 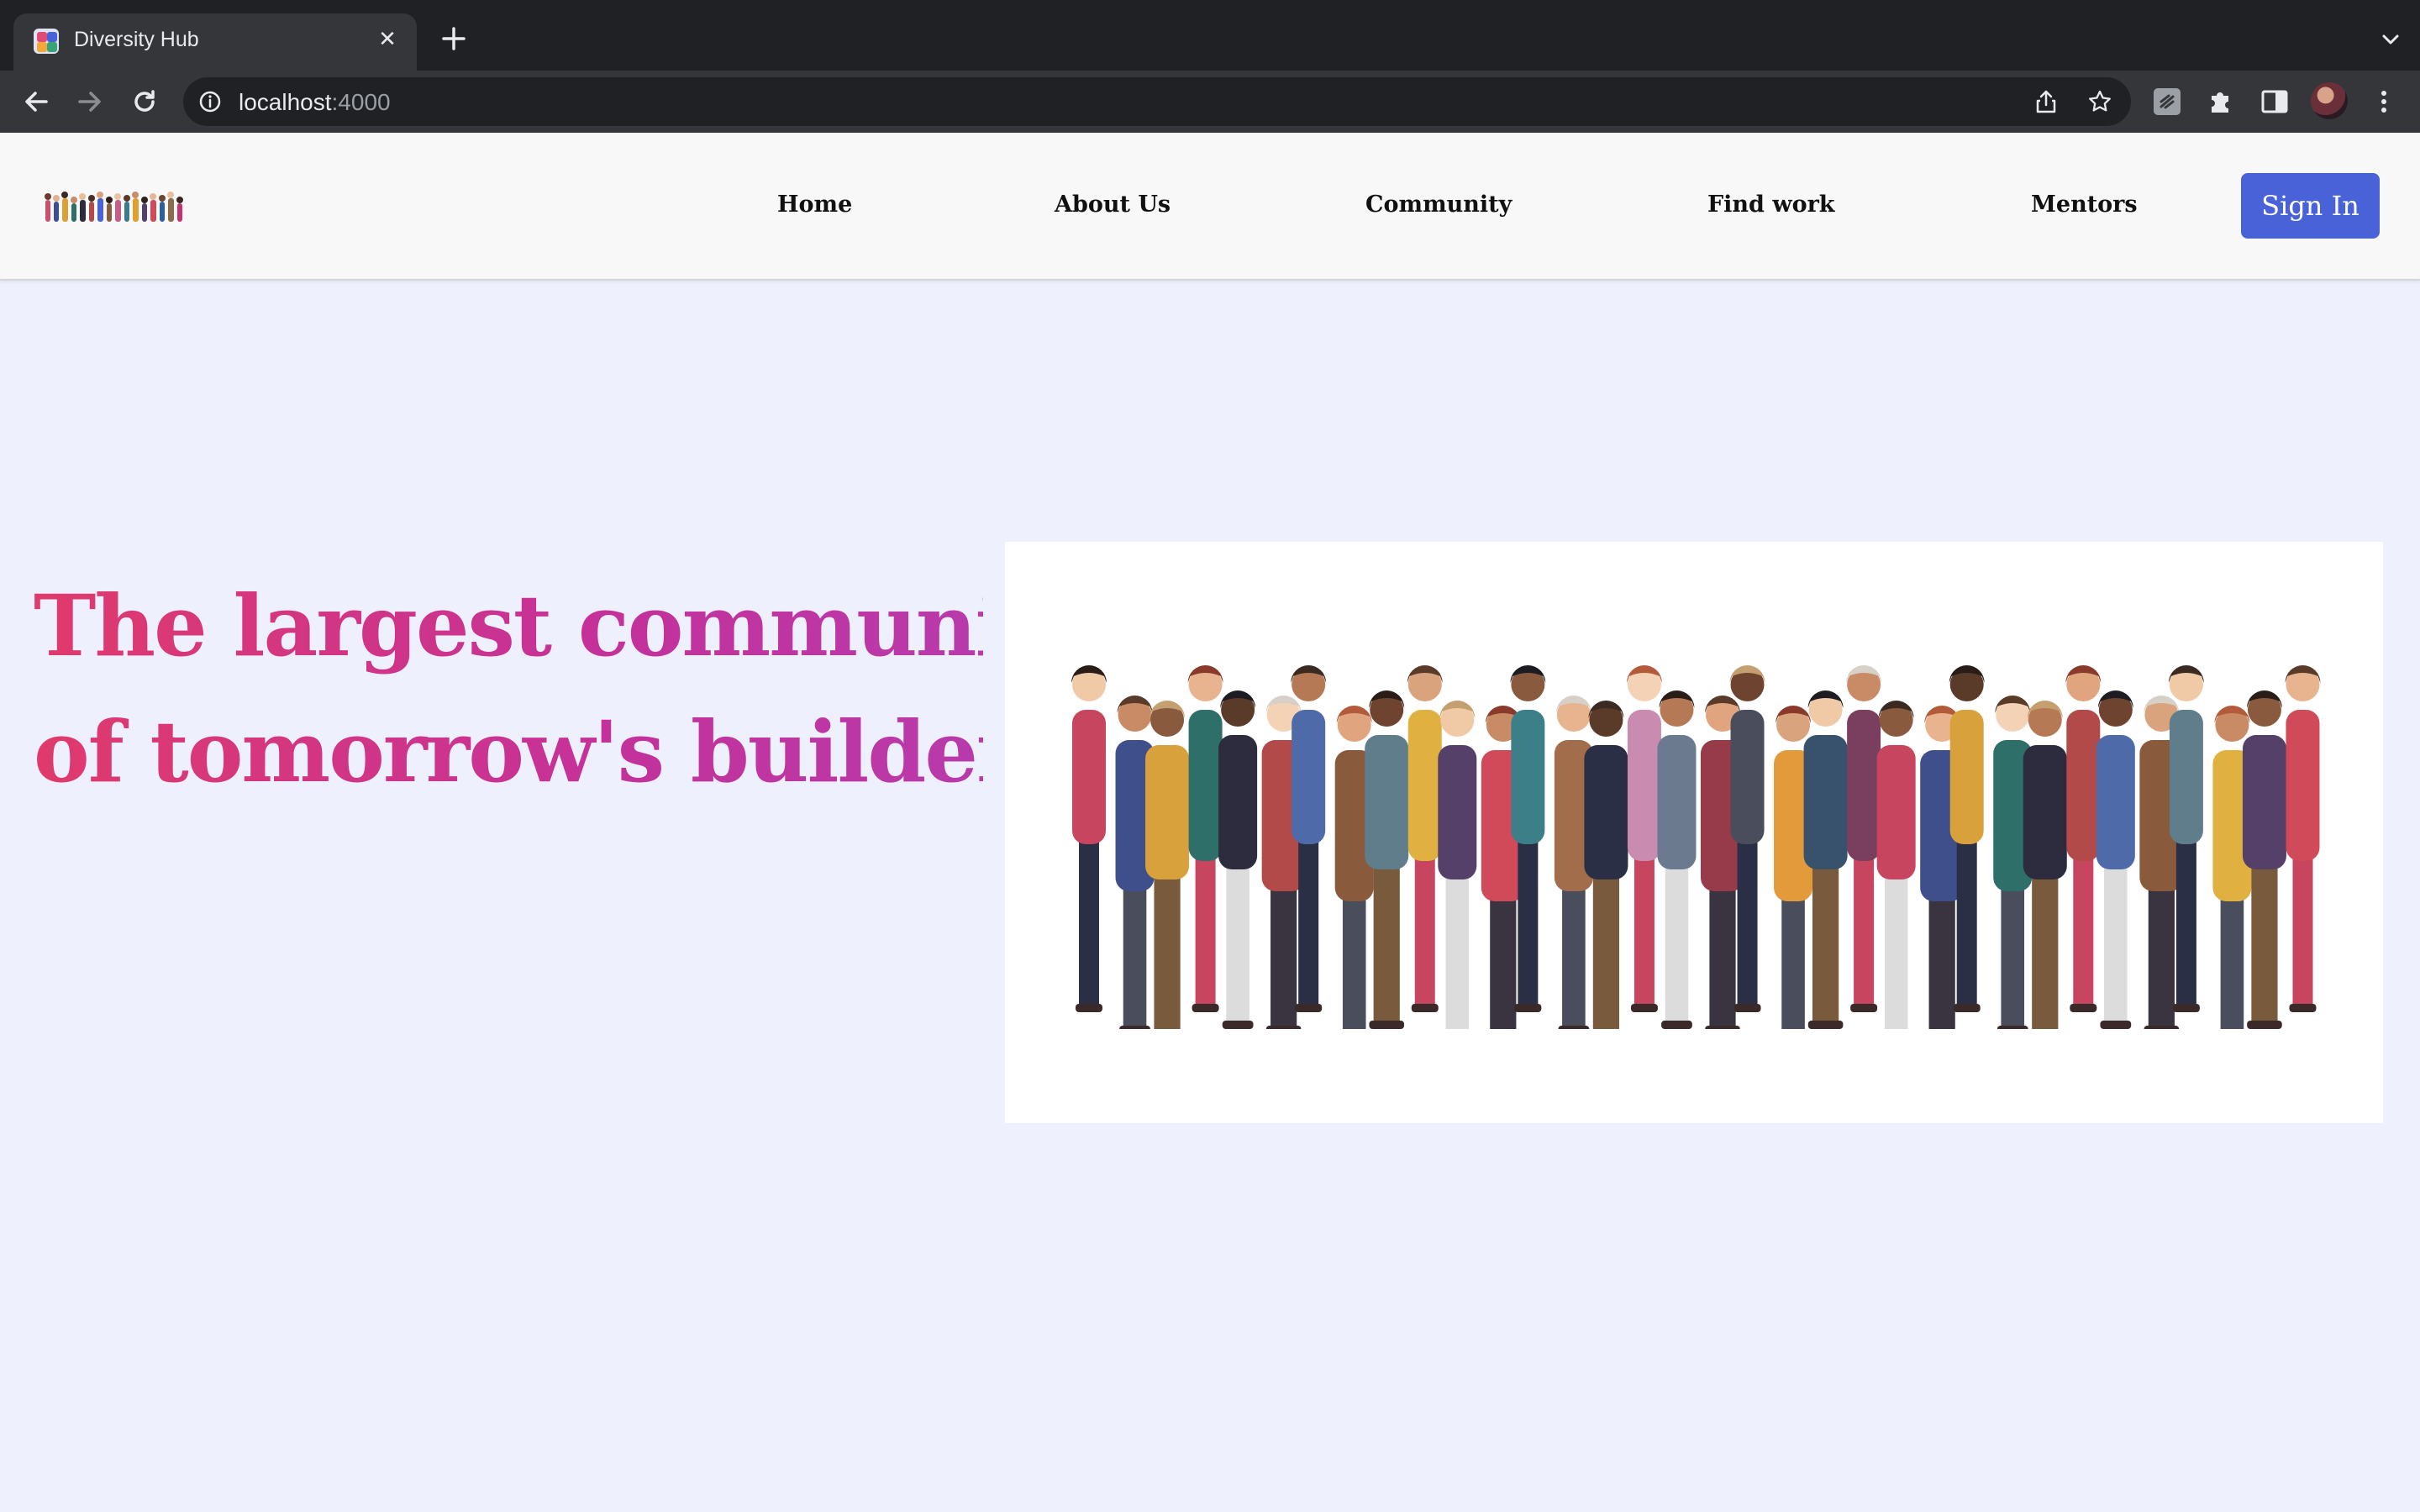 I want to click on url-text: localhost:4000, so click(x=315, y=102).